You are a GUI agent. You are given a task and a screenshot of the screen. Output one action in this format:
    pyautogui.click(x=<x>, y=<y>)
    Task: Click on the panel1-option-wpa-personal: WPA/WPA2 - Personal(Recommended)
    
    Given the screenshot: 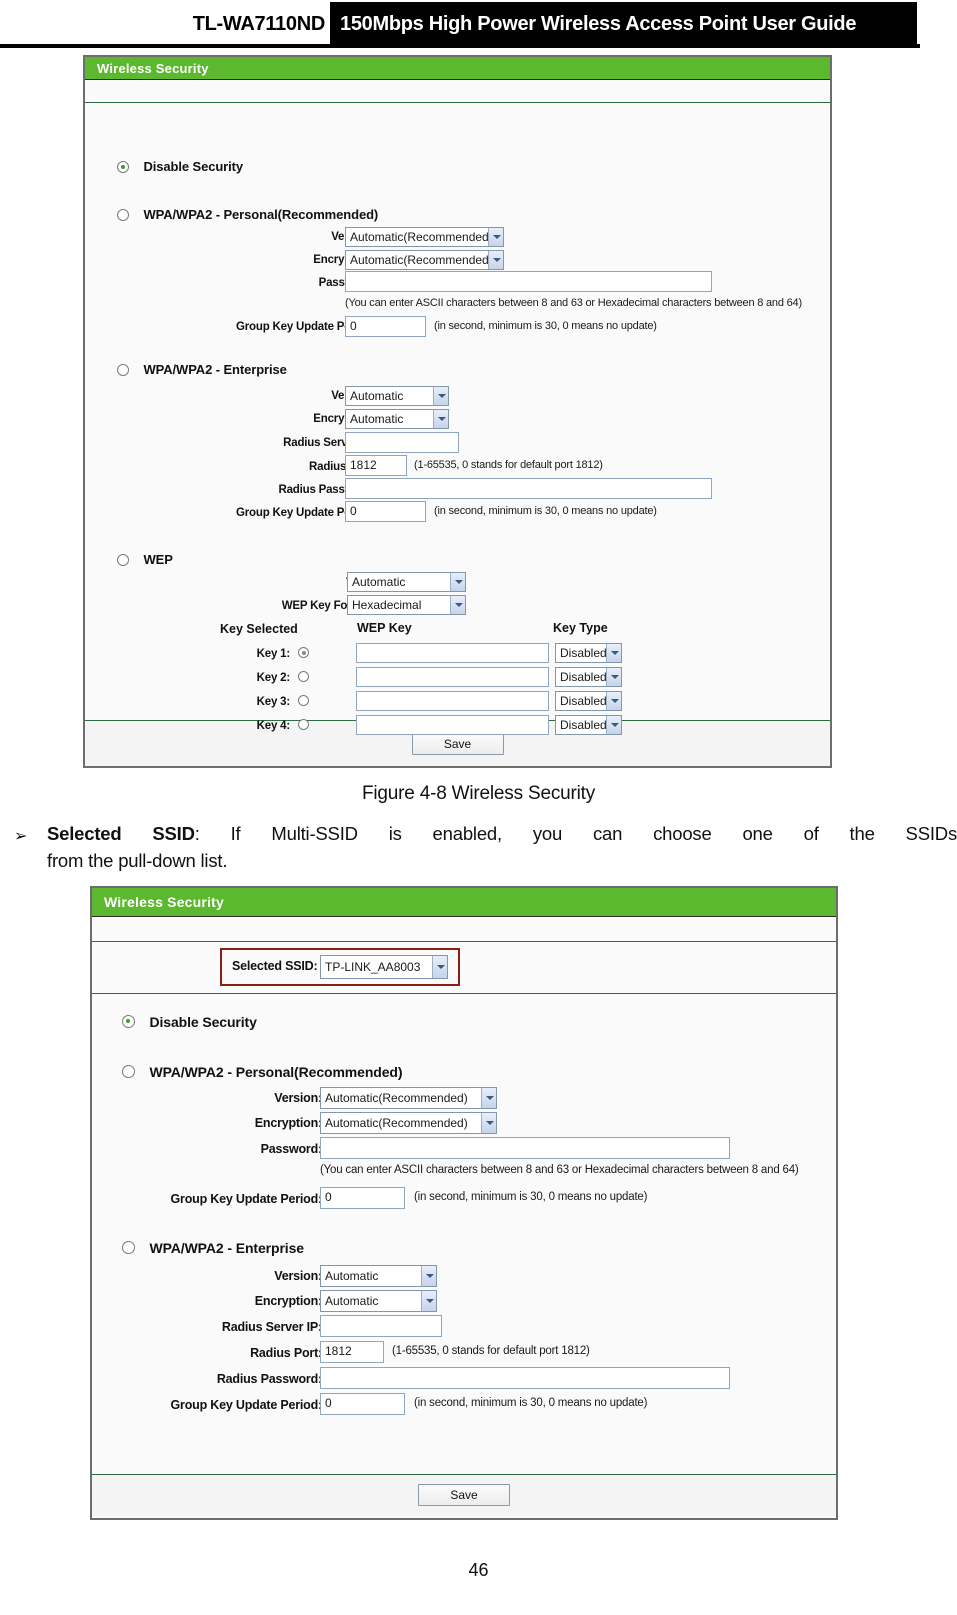 What is the action you would take?
    pyautogui.click(x=247, y=215)
    